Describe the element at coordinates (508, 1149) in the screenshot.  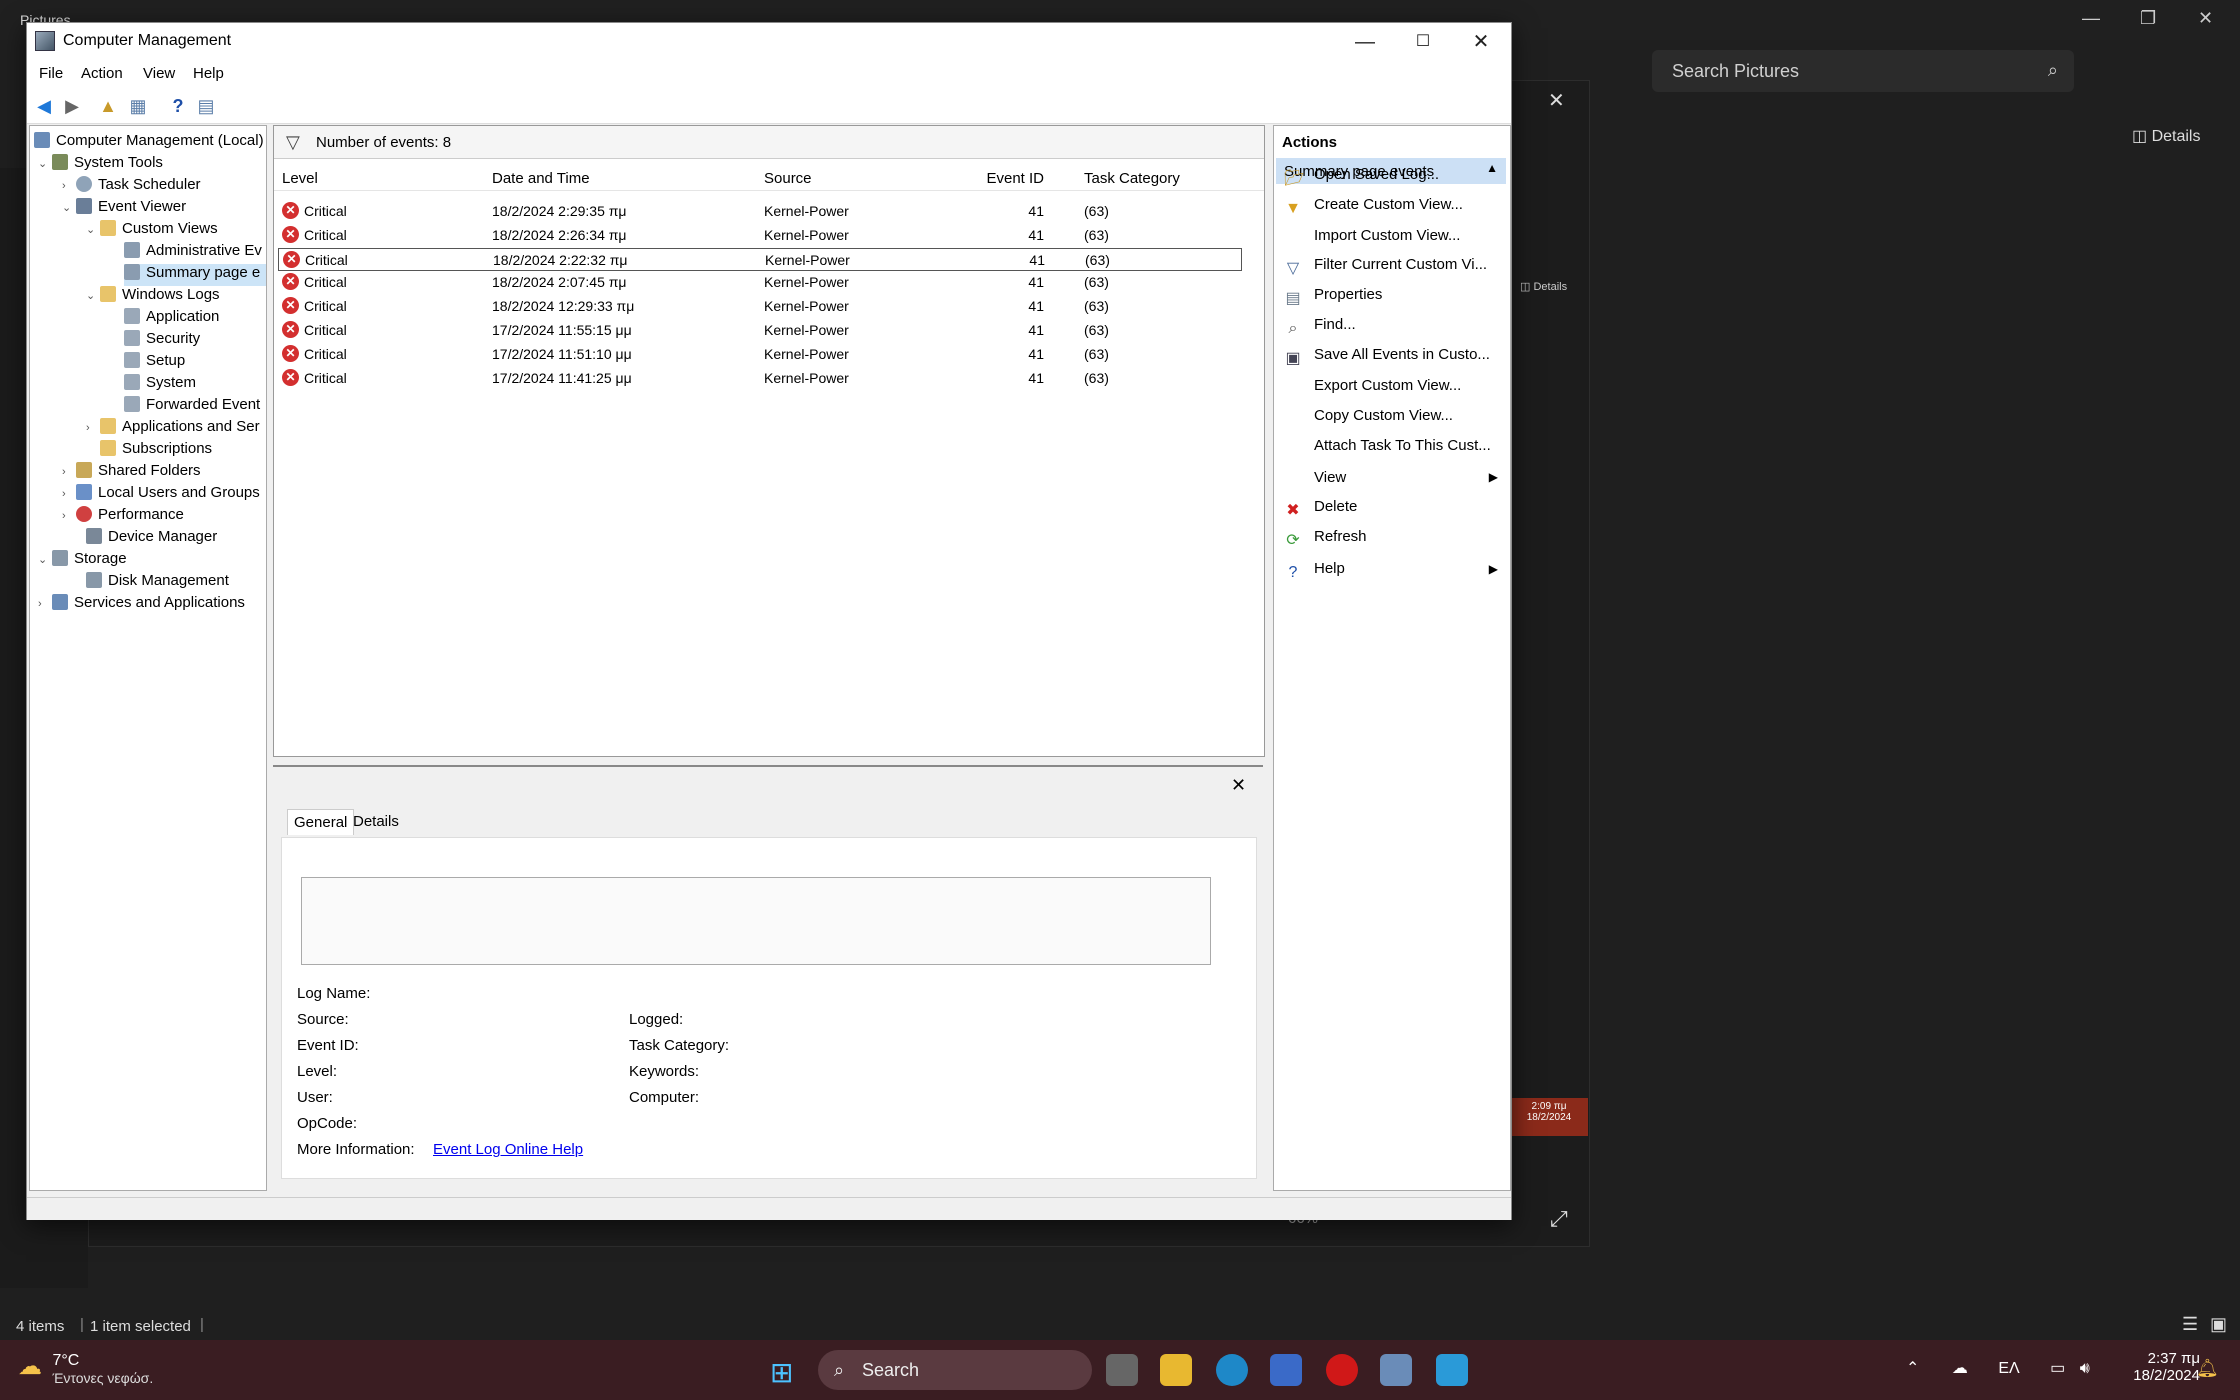
I see `event-log-help-link: Event Log Online Help` at that location.